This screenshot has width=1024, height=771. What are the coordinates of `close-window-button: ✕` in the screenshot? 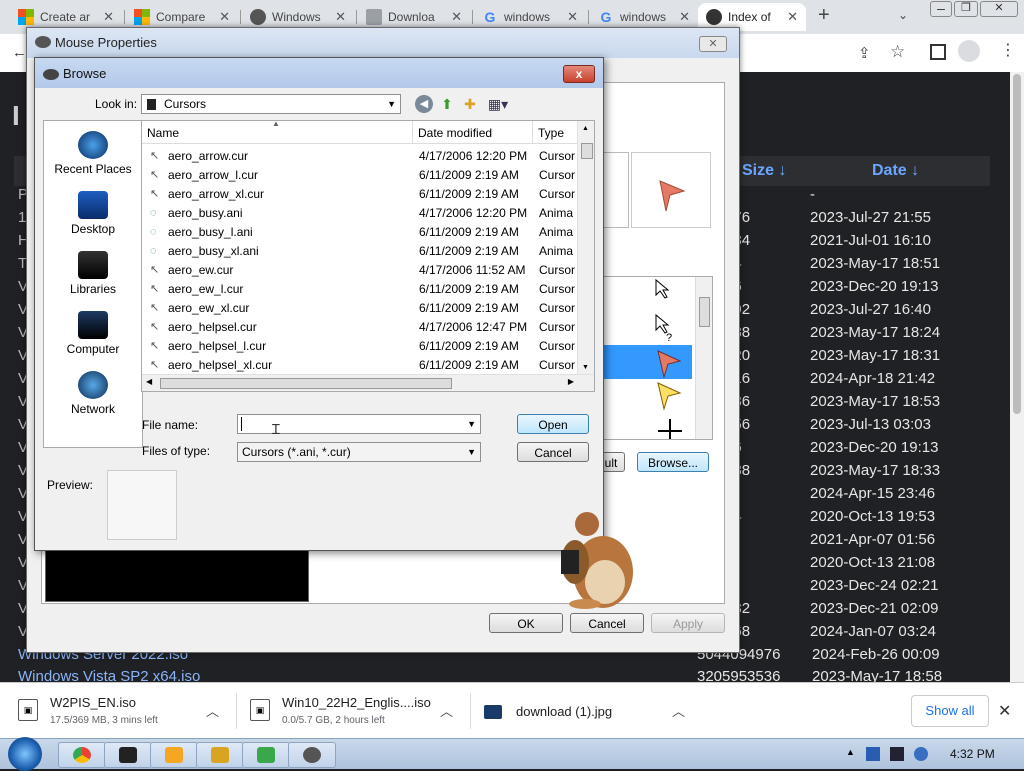 It's located at (999, 9).